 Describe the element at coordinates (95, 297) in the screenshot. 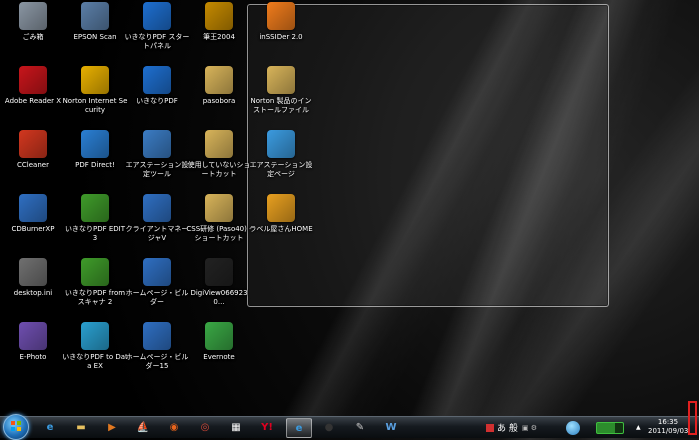

I see `desktop-icon-label: いきなりPDF from スキャナ 2` at that location.